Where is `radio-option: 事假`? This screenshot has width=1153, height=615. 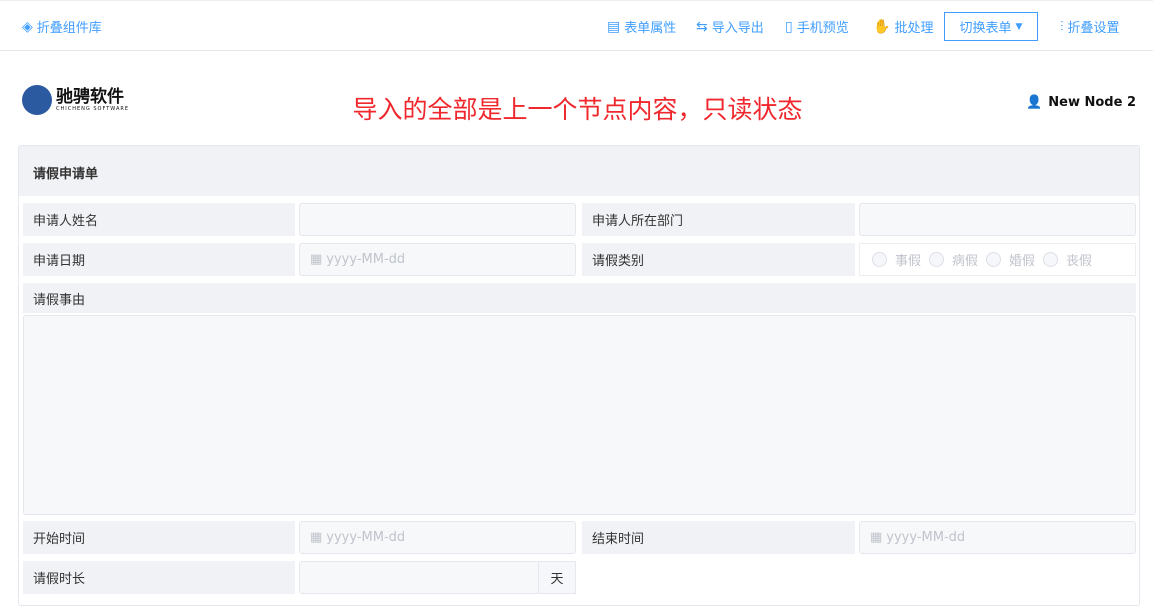
radio-option: 事假 is located at coordinates (896, 259).